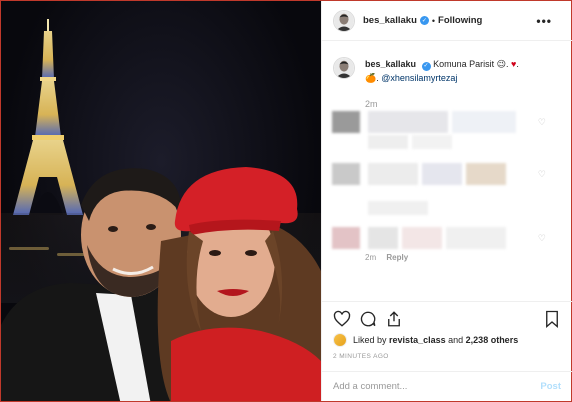 Image resolution: width=572 pixels, height=402 pixels. What do you see at coordinates (390, 64) in the screenshot?
I see `caption-username-link: bes_kallaku` at bounding box center [390, 64].